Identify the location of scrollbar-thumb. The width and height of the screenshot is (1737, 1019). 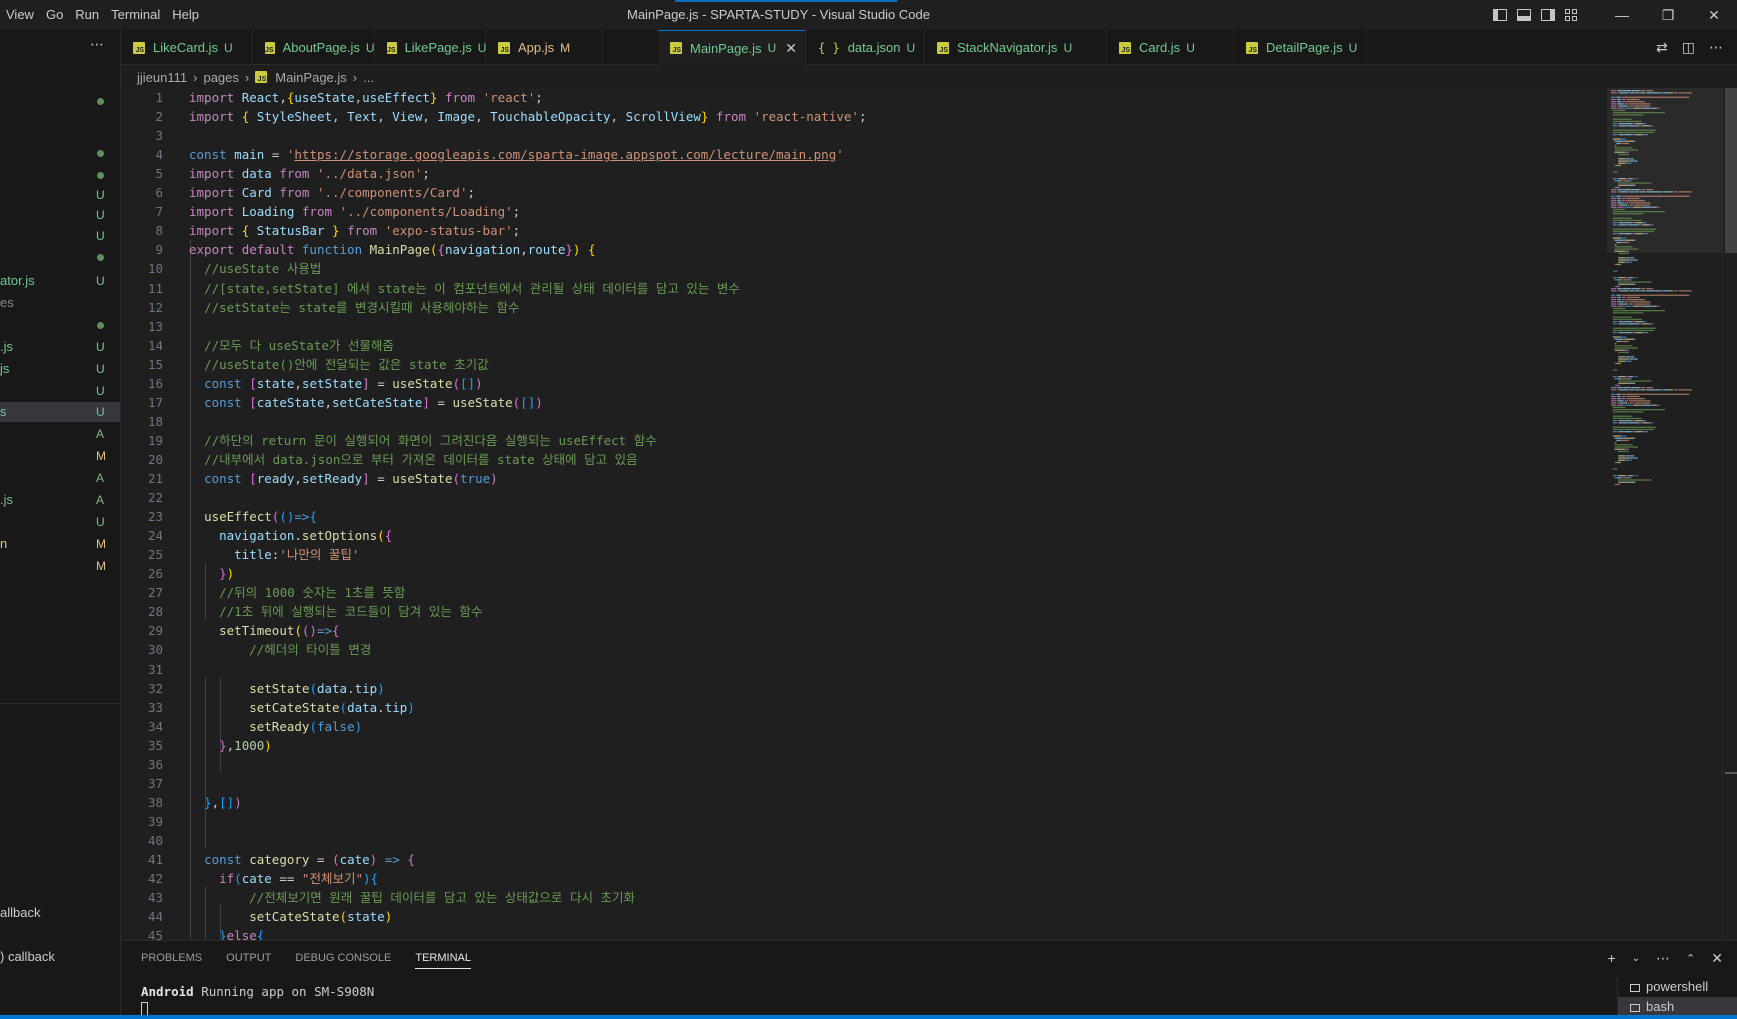
(1731, 170).